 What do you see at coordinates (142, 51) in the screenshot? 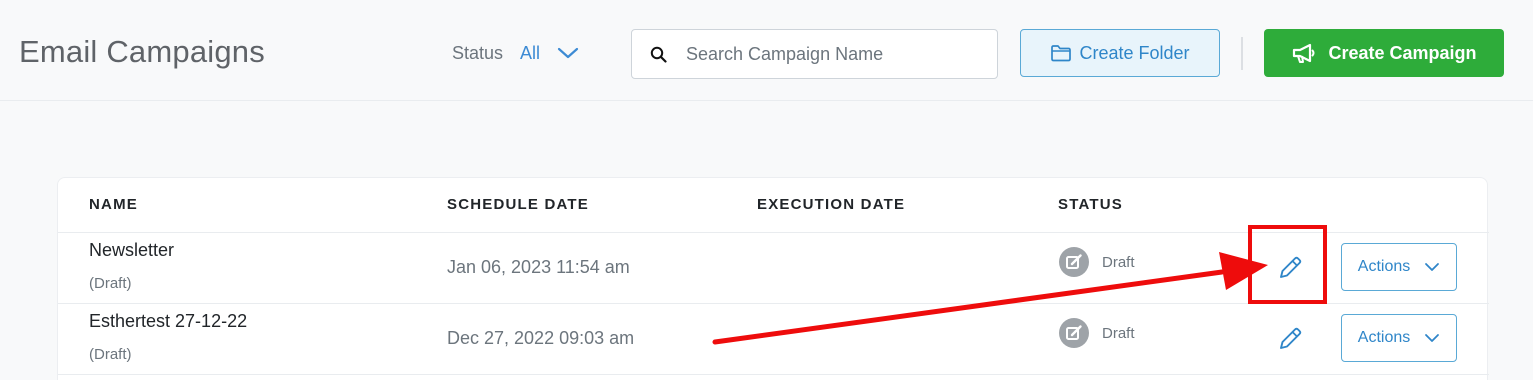
I see `page-title: Email Campaigns` at bounding box center [142, 51].